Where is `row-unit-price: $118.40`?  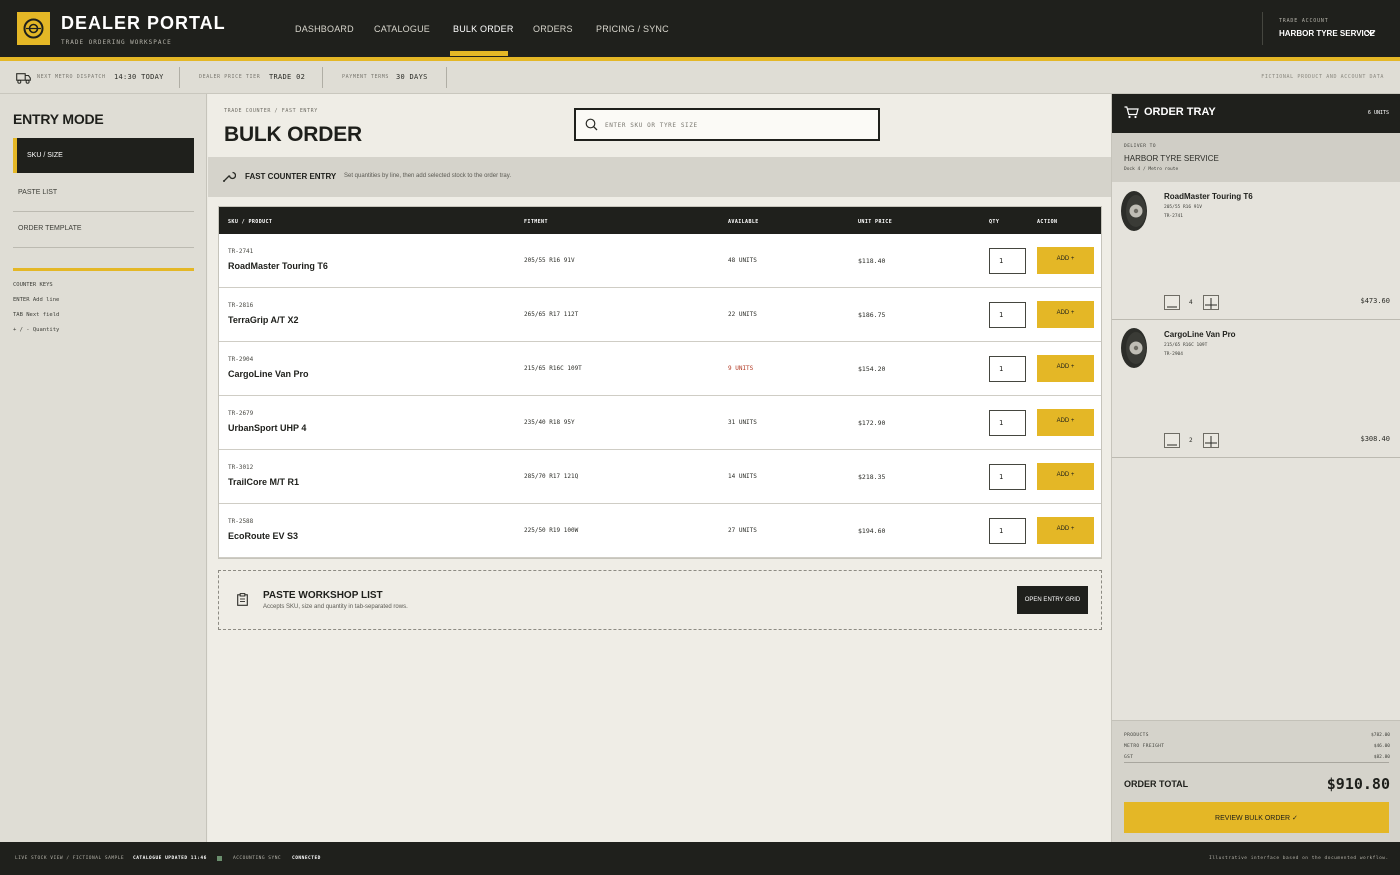
row-unit-price: $118.40 is located at coordinates (872, 261).